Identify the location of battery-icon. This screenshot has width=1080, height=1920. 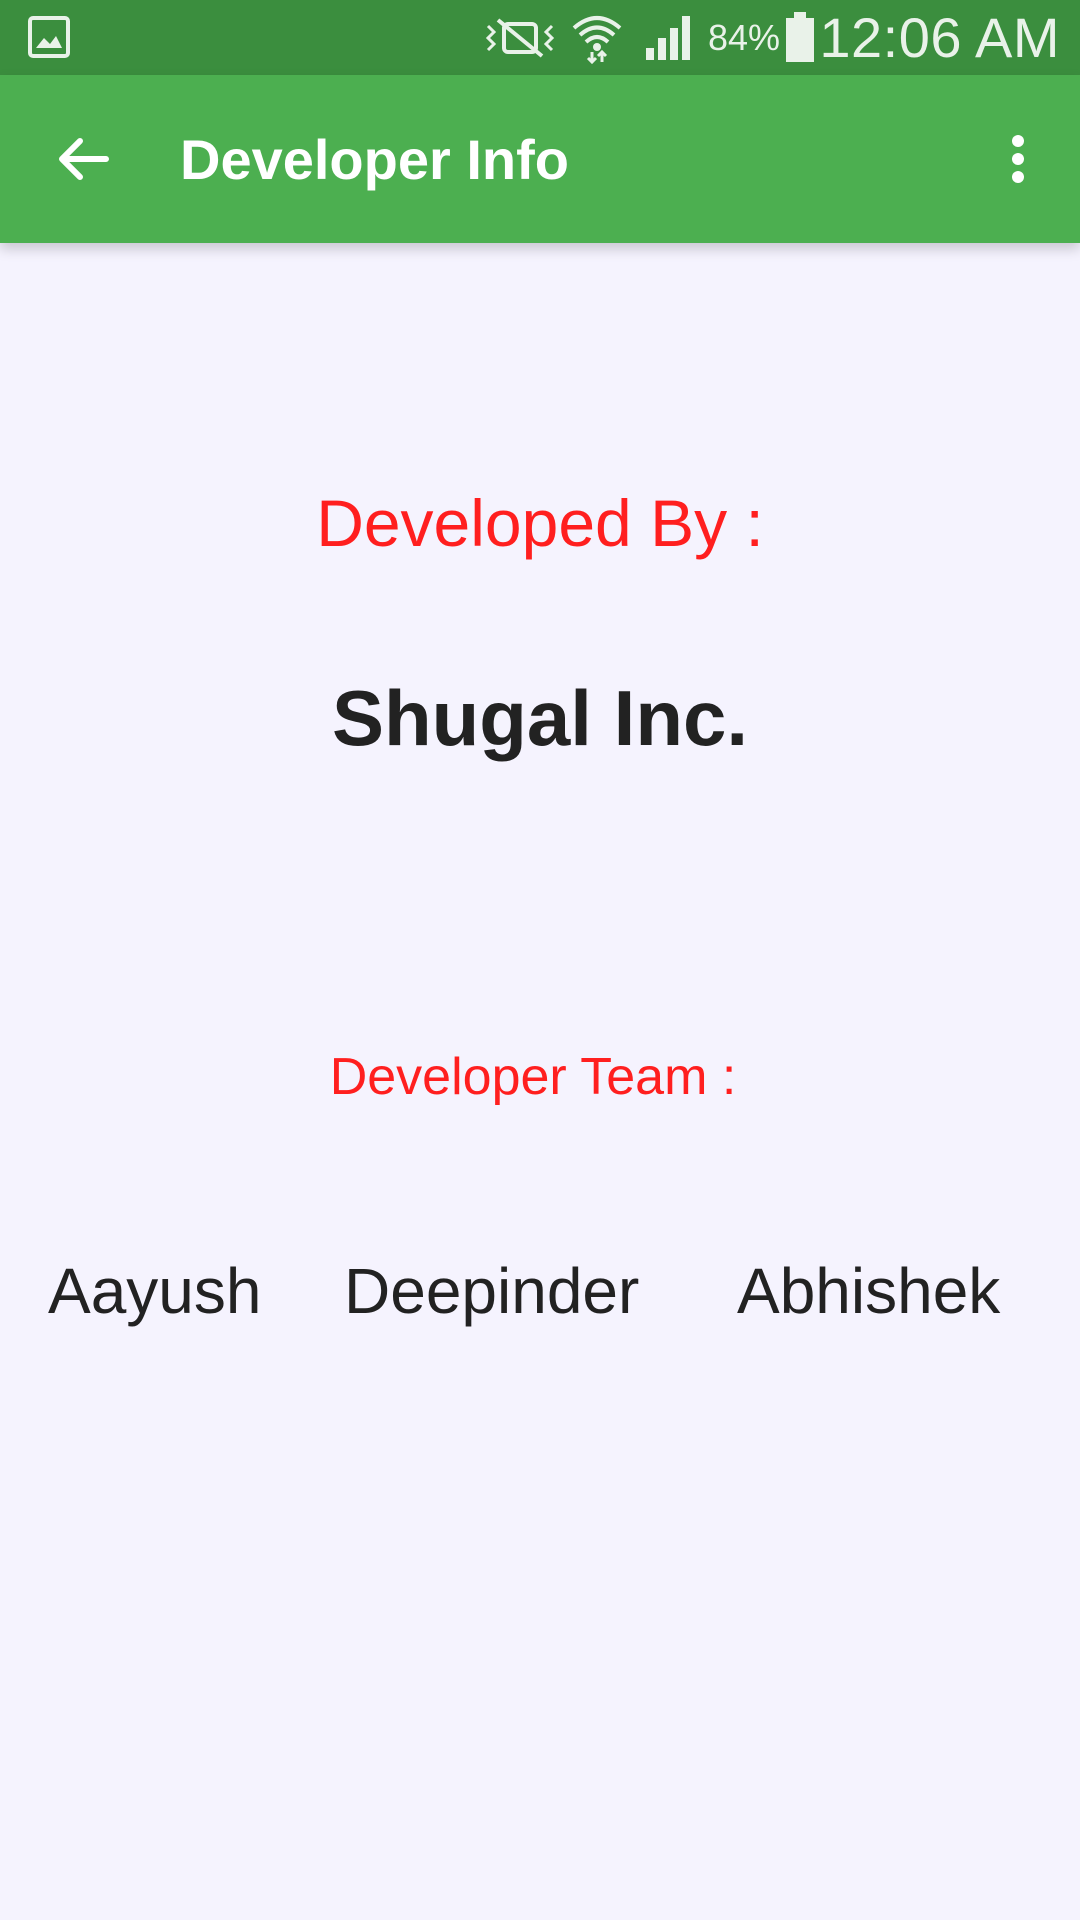
(800, 37).